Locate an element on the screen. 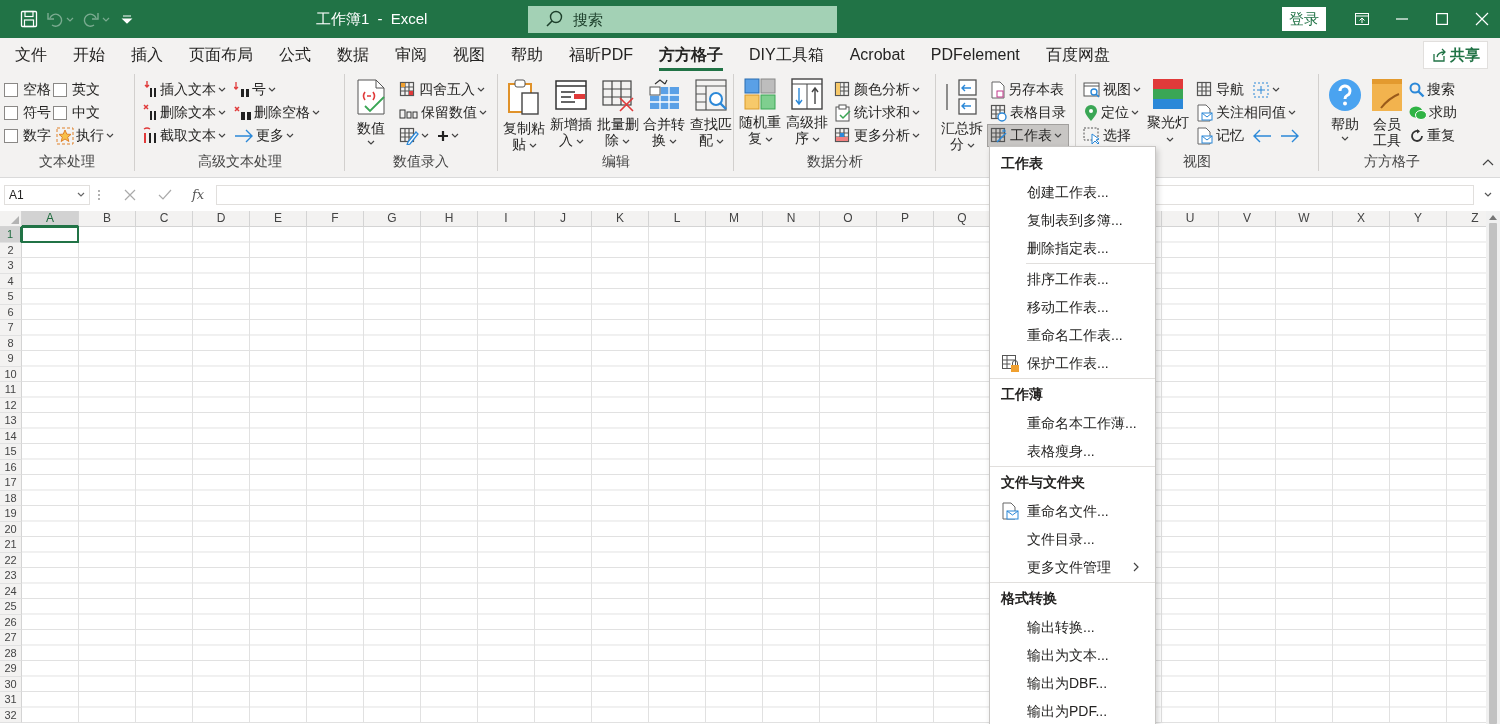 Image resolution: width=1500 pixels, height=724 pixels. row-header: 5 is located at coordinates (11, 297).